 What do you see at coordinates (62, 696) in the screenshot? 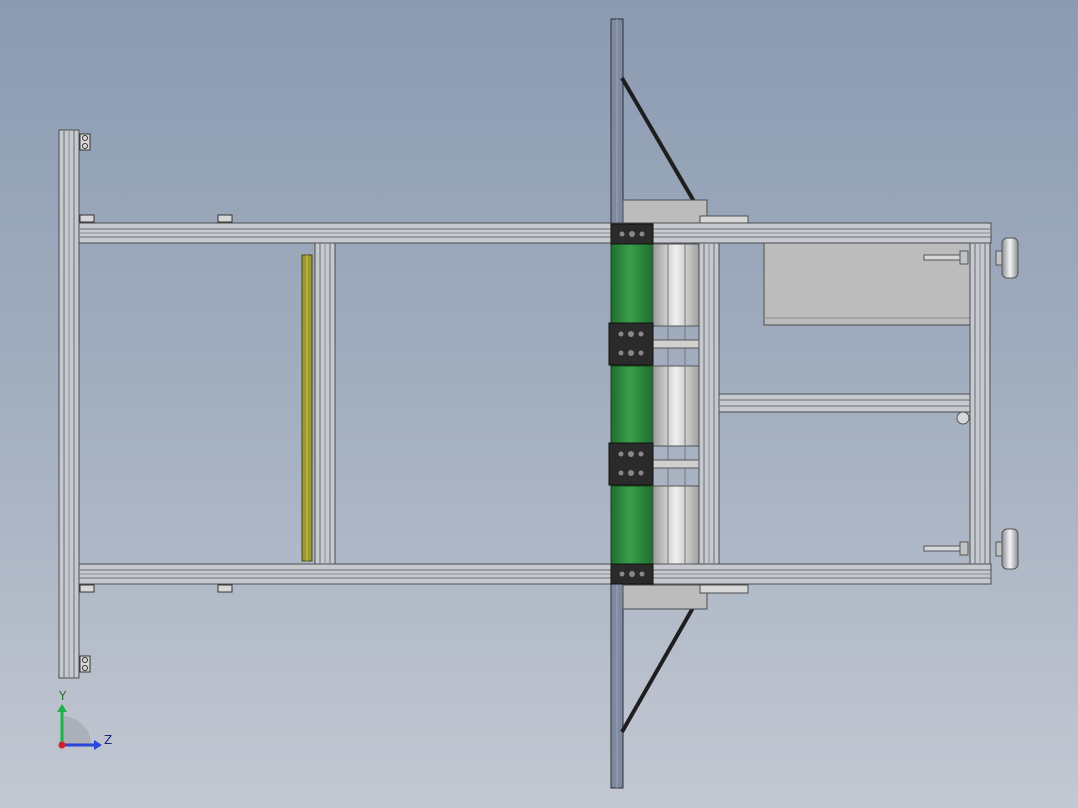
I see `y-axis-label: Y` at bounding box center [62, 696].